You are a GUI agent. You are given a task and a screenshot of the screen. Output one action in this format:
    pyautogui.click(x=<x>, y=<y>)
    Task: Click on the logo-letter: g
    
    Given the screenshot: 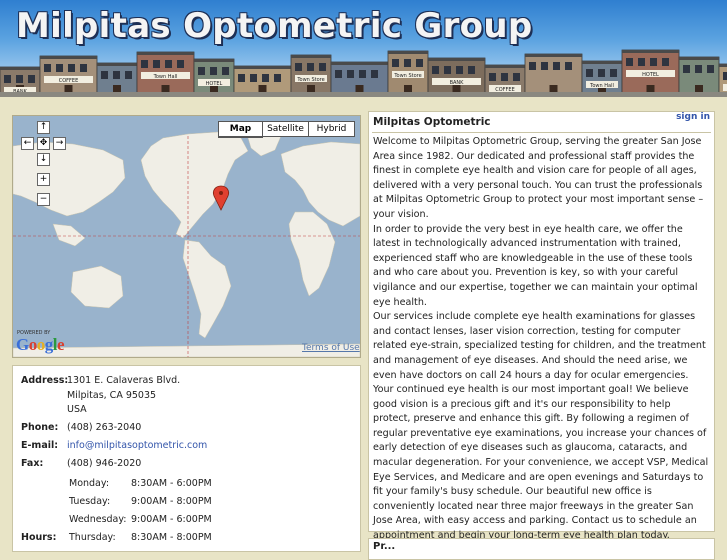 What is the action you would take?
    pyautogui.click(x=49, y=344)
    